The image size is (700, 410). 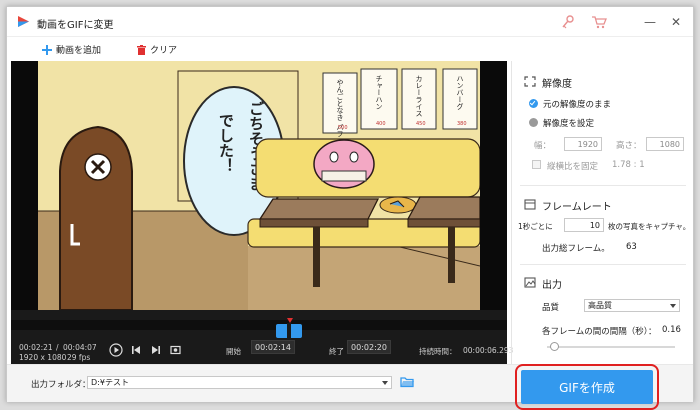 What do you see at coordinates (36, 347) in the screenshot?
I see `current-time: 00:02:21` at bounding box center [36, 347].